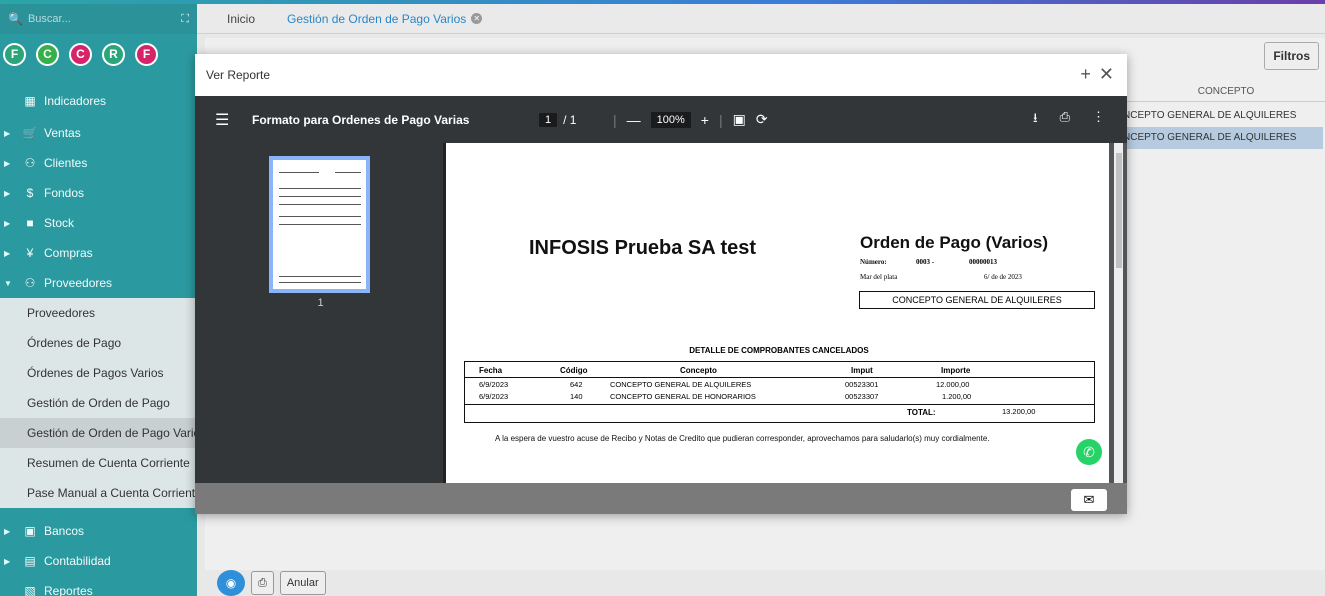 This screenshot has height=596, width=1325. I want to click on thumbnail-page-number: 1, so click(320, 303).